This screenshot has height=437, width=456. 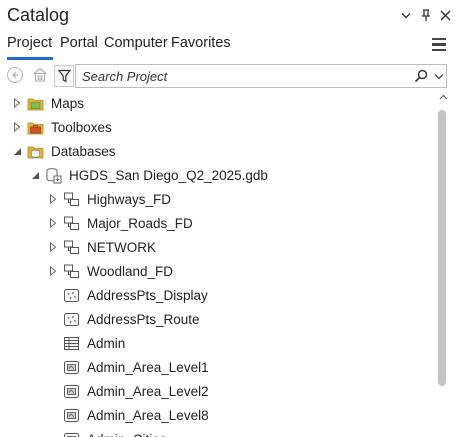 I want to click on tree-item: Woodland_FD, so click(x=216, y=272).